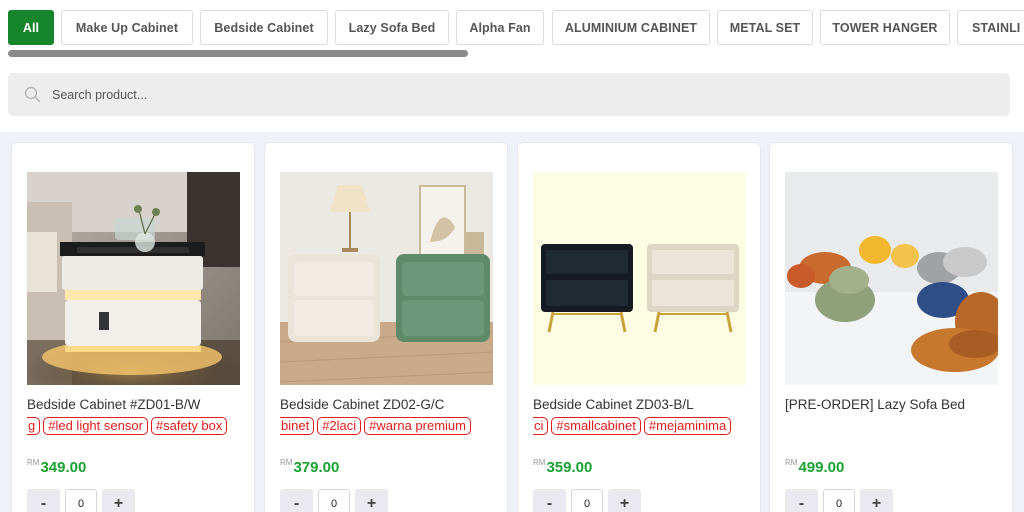 Image resolution: width=1024 pixels, height=512 pixels. Describe the element at coordinates (297, 426) in the screenshot. I see `product-tag: binet` at that location.